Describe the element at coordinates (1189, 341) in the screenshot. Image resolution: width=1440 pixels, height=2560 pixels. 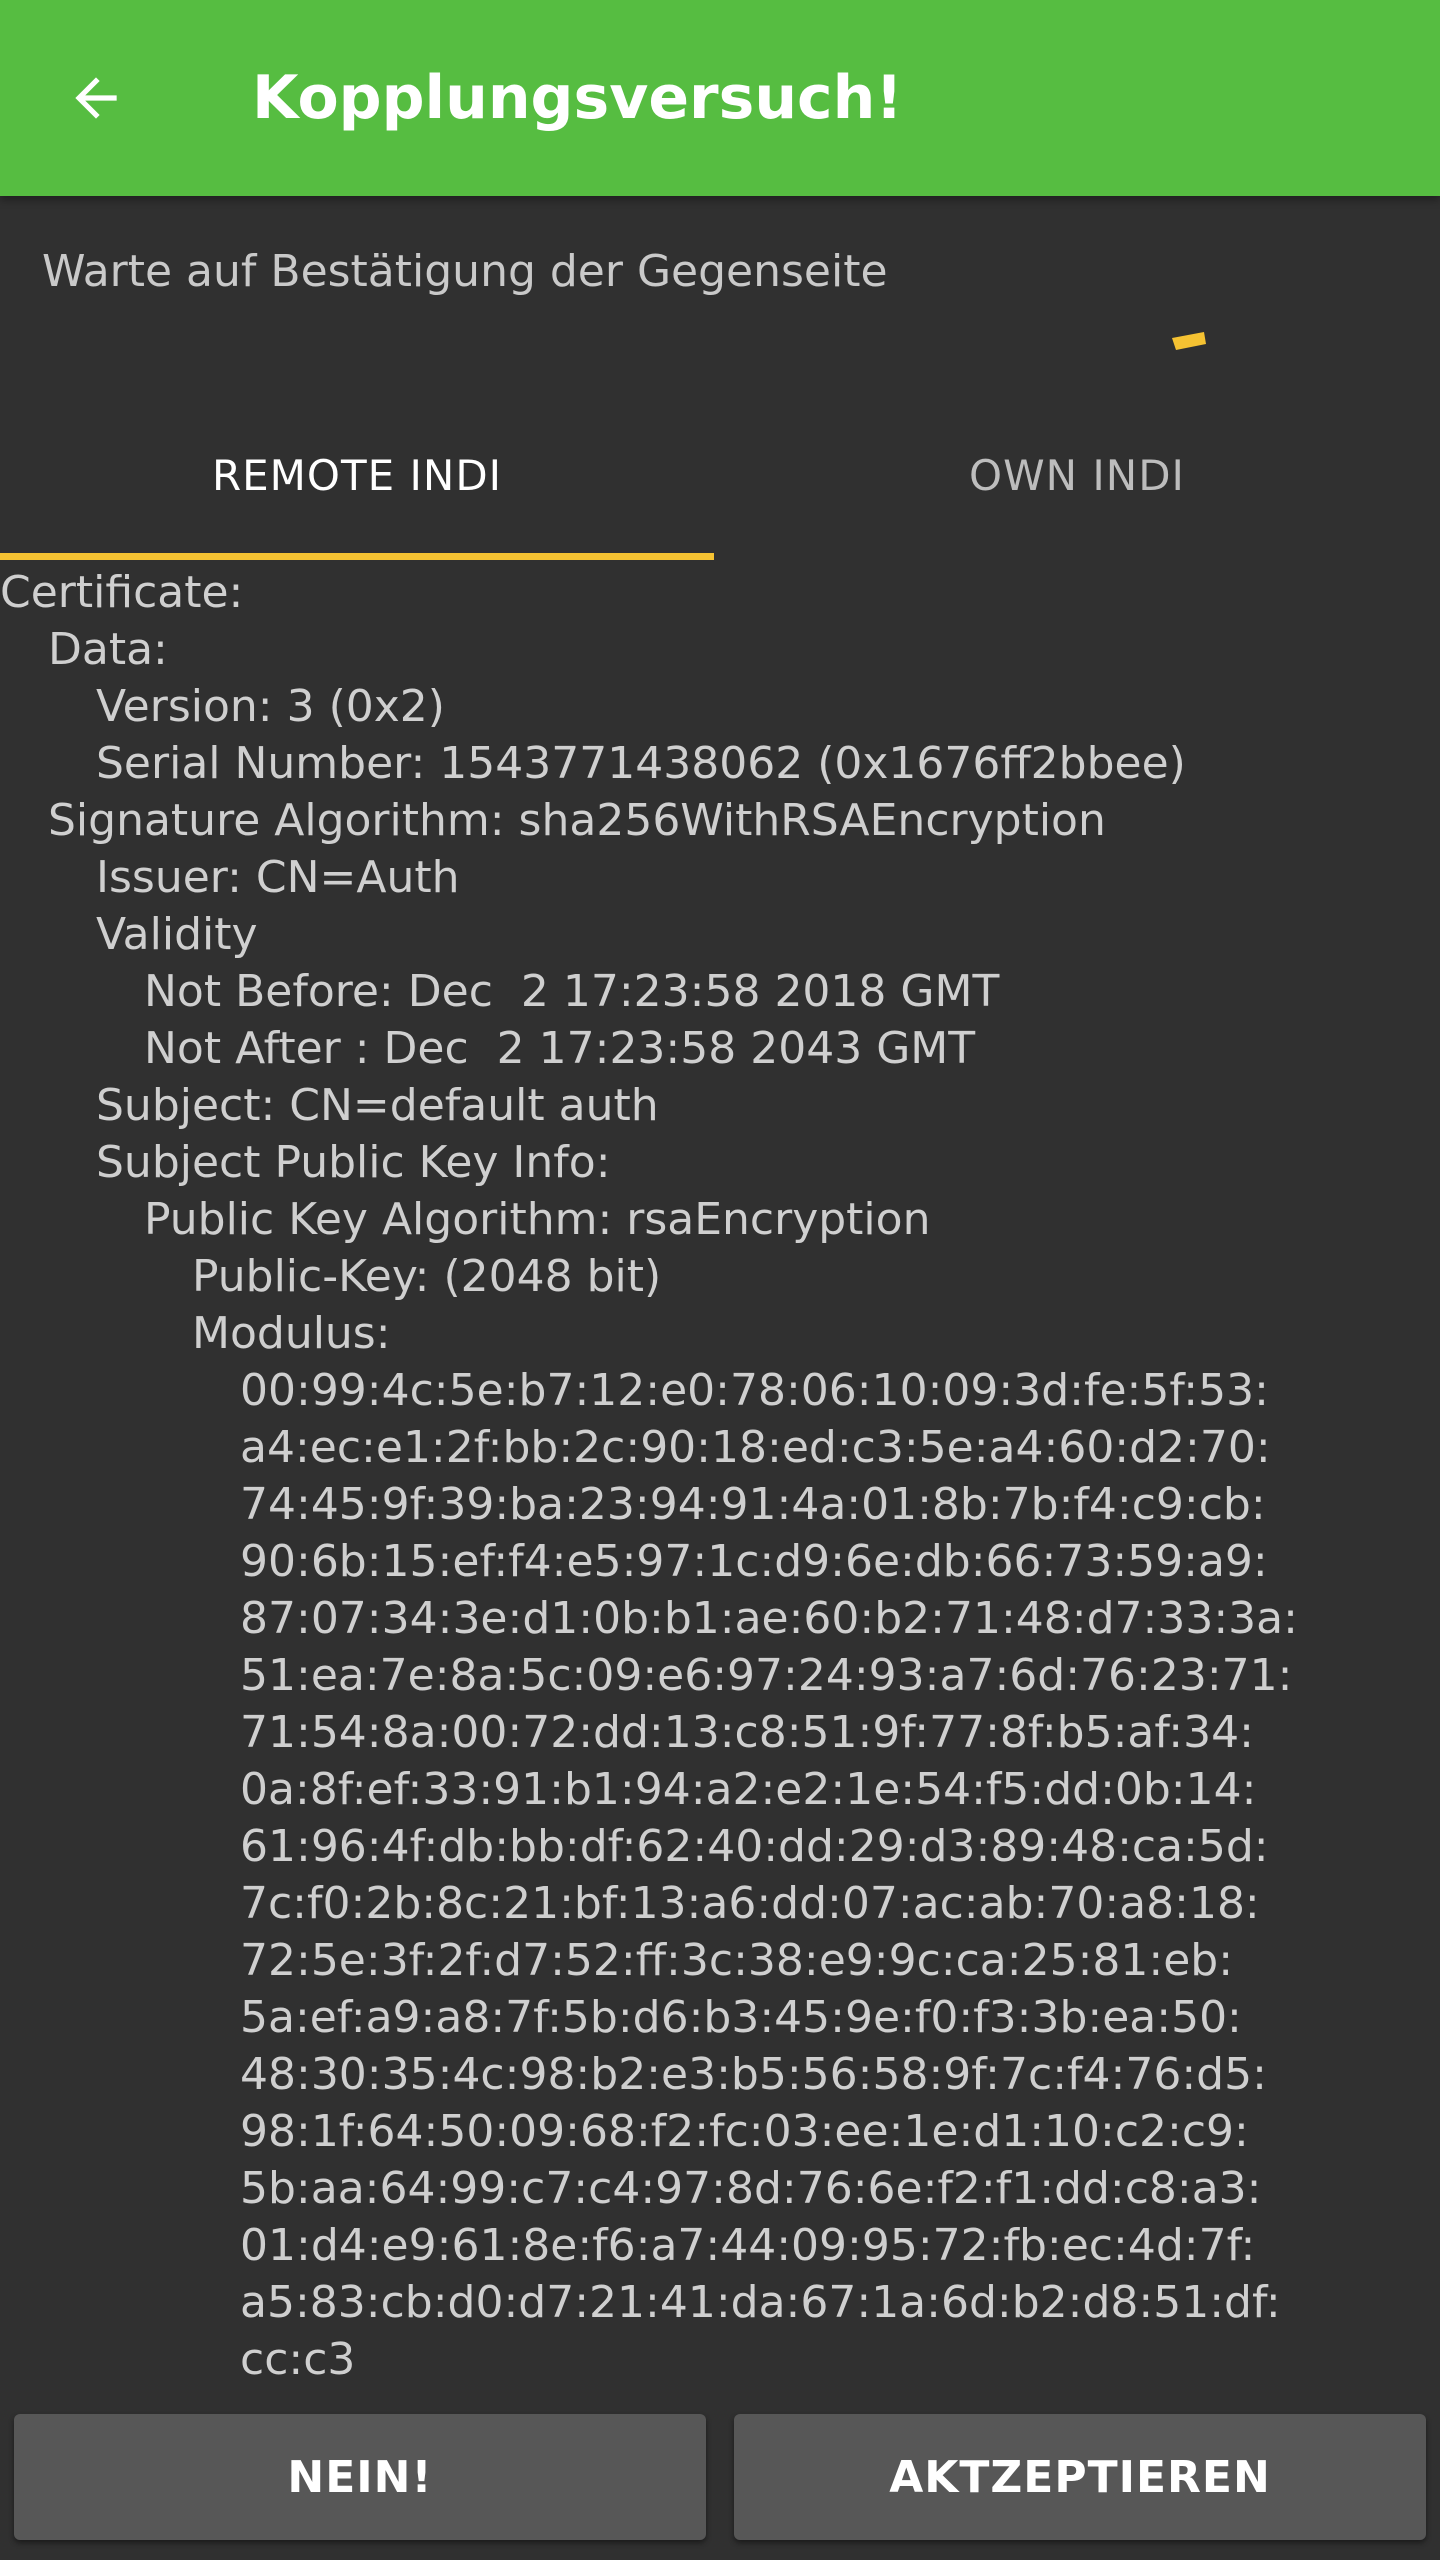
I see `loading-spinner-icon` at that location.